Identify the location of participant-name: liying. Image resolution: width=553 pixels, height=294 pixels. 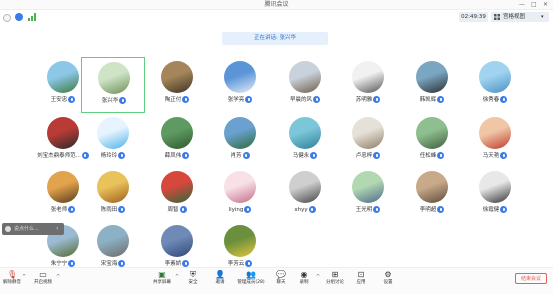
(236, 210).